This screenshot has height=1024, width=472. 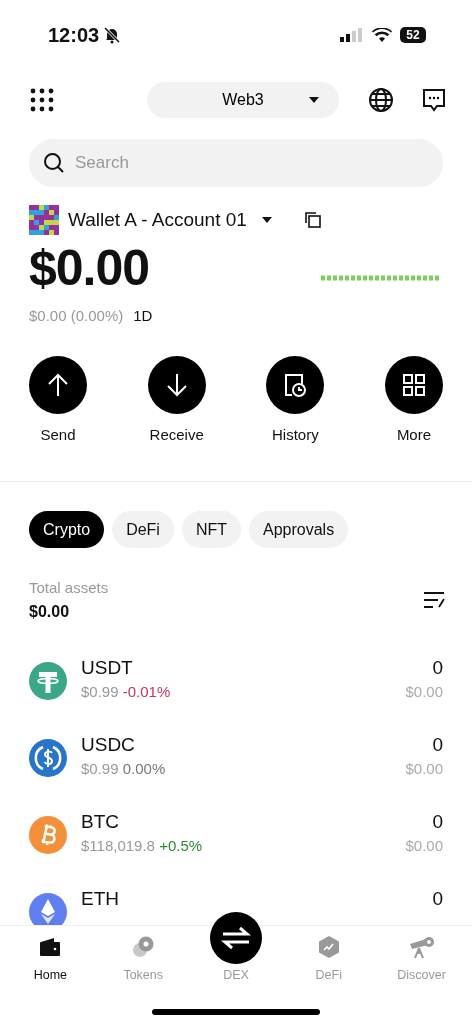 I want to click on token-symbol: BTC, so click(x=100, y=822).